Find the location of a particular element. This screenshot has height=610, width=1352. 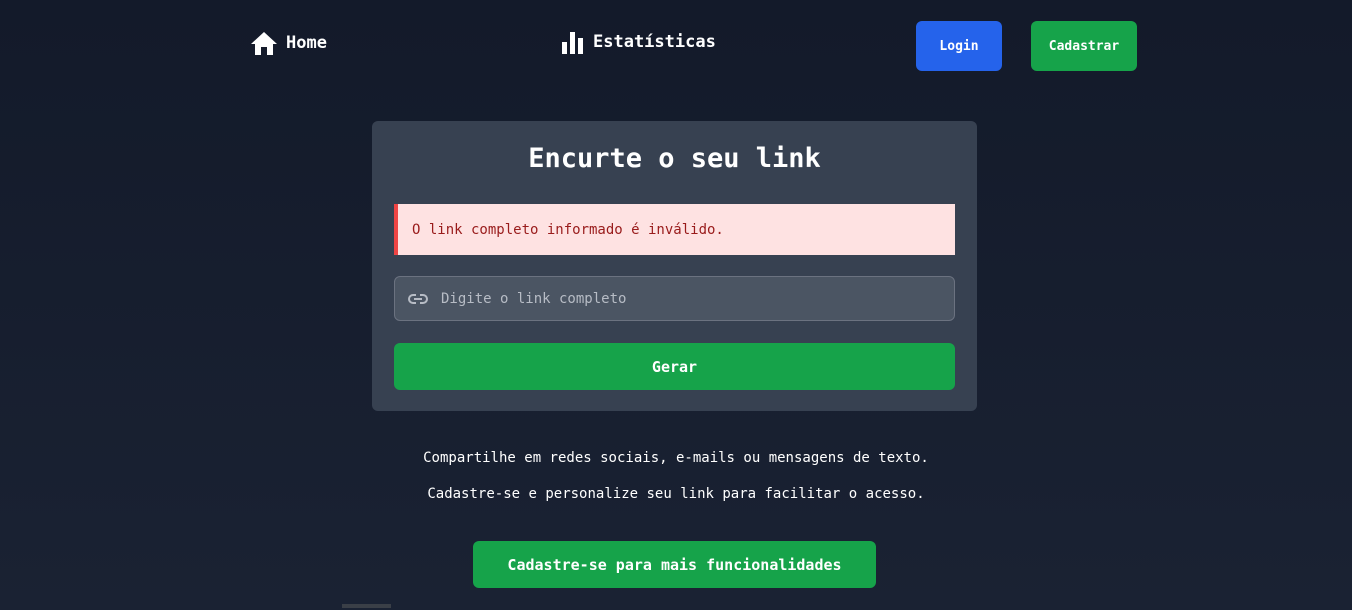

home-icon is located at coordinates (264, 43).